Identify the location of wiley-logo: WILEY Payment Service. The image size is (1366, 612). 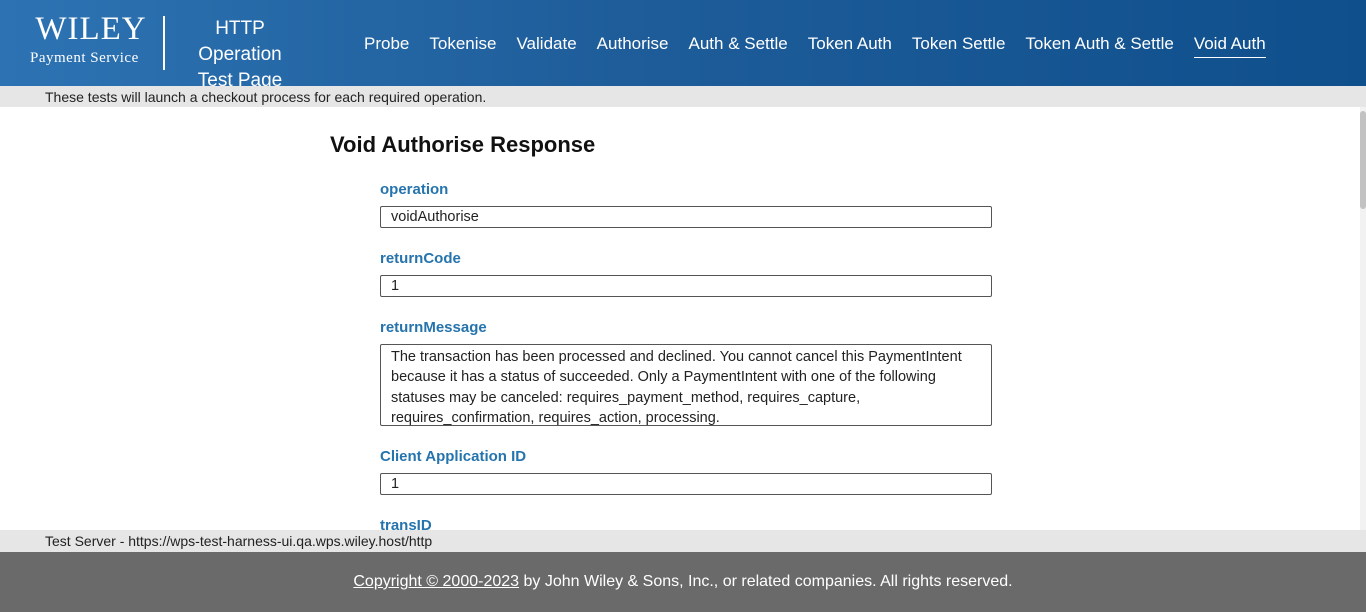
(91, 40).